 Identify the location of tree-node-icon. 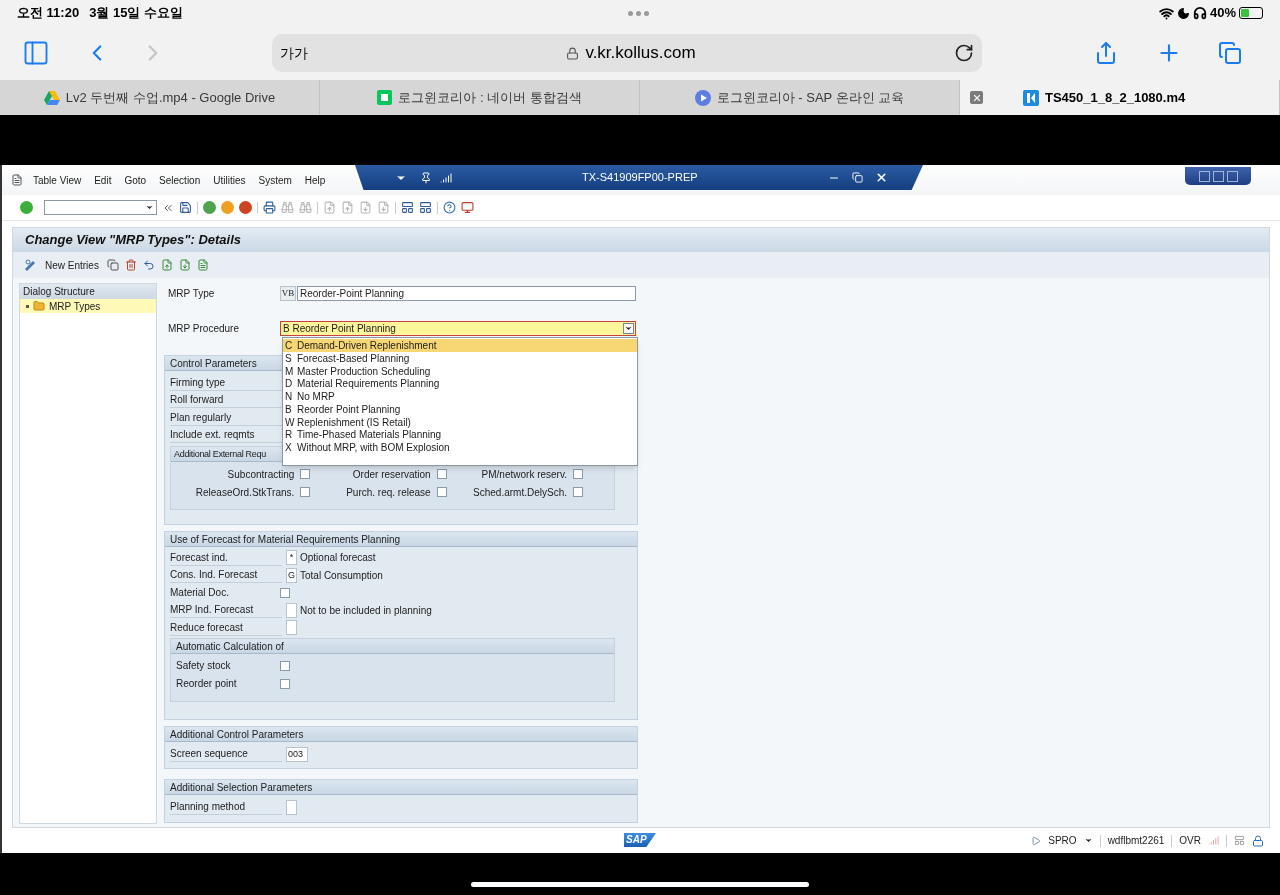
(27, 306).